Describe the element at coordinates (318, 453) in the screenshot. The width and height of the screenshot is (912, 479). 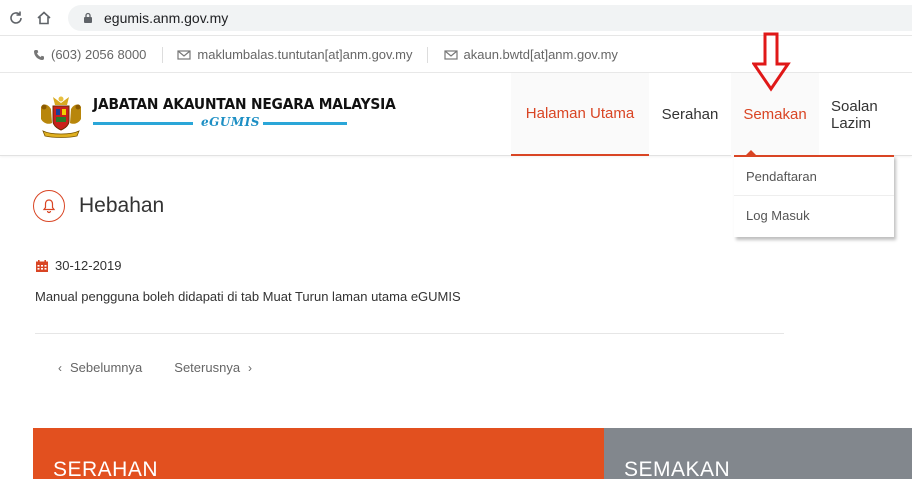
I see `serahan-panel: SERAHAN` at that location.